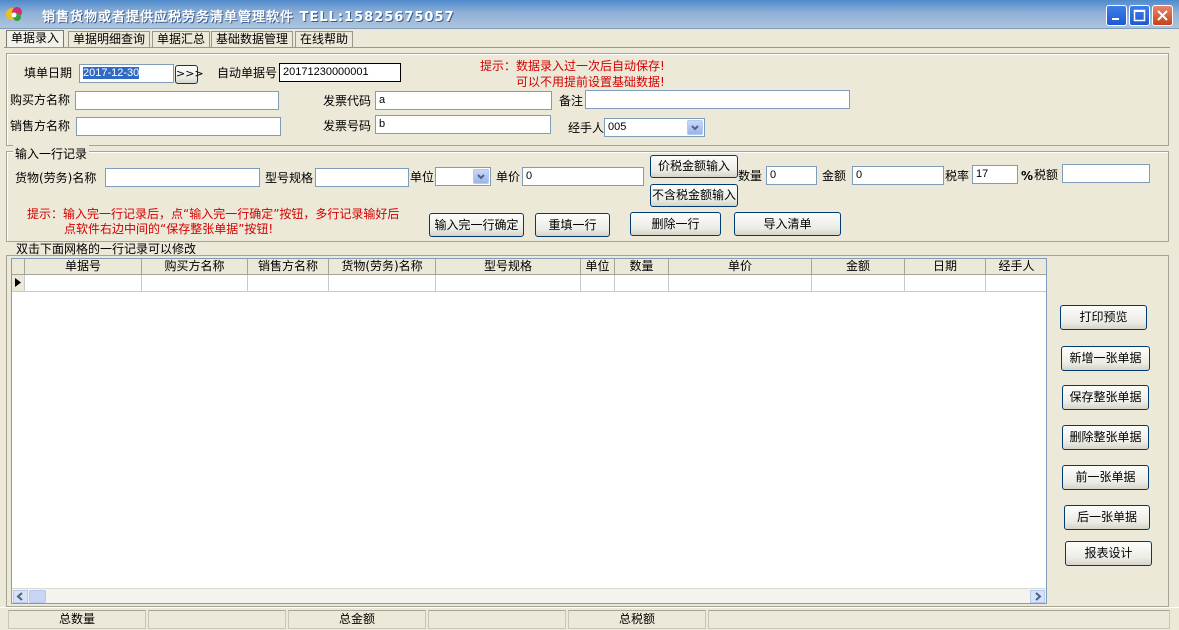 The width and height of the screenshot is (1179, 630). What do you see at coordinates (571, 101) in the screenshot?
I see `remark-label: 备注` at bounding box center [571, 101].